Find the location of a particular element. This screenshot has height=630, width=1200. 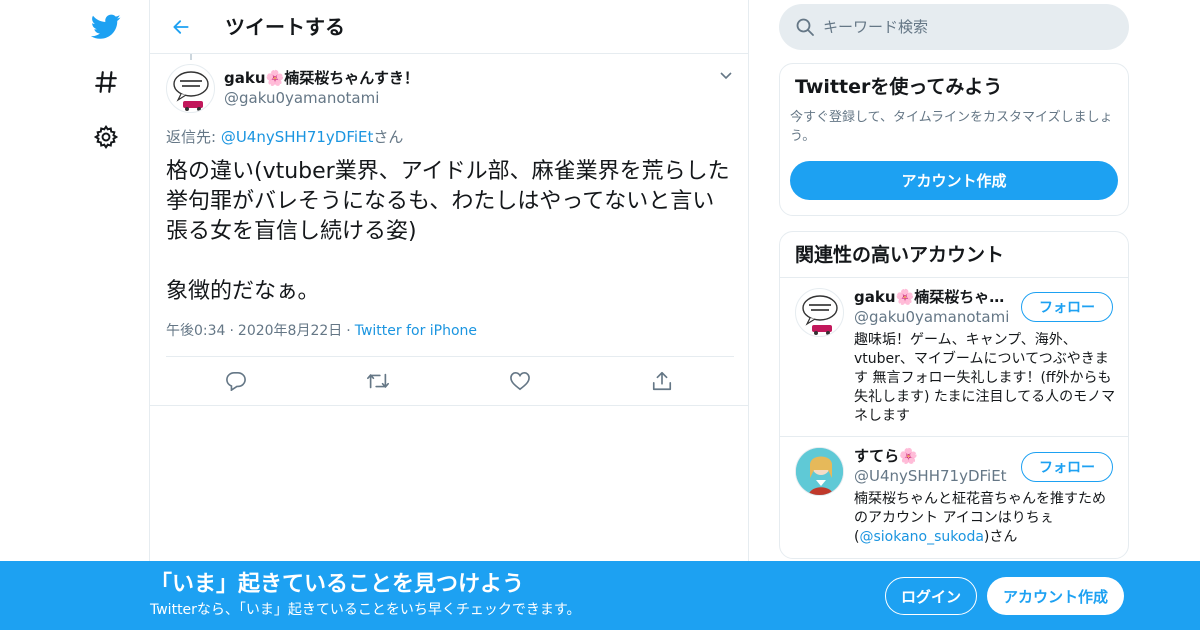

reply-to-line: 返信先: @U4nySHH71yDFiEtさん is located at coordinates (284, 137).